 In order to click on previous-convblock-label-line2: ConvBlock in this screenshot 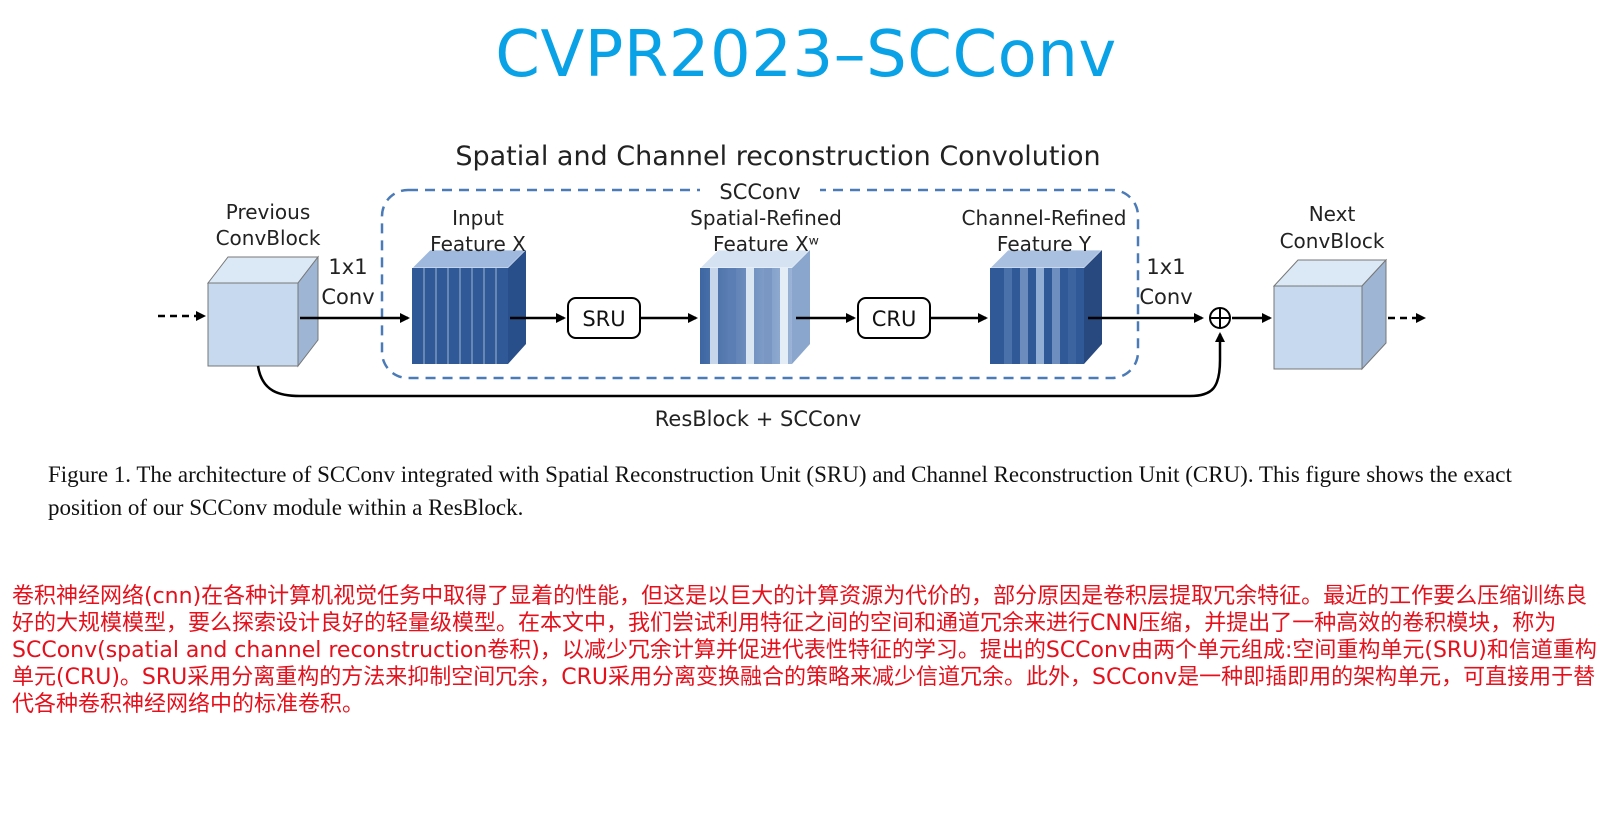, I will do `click(268, 238)`.